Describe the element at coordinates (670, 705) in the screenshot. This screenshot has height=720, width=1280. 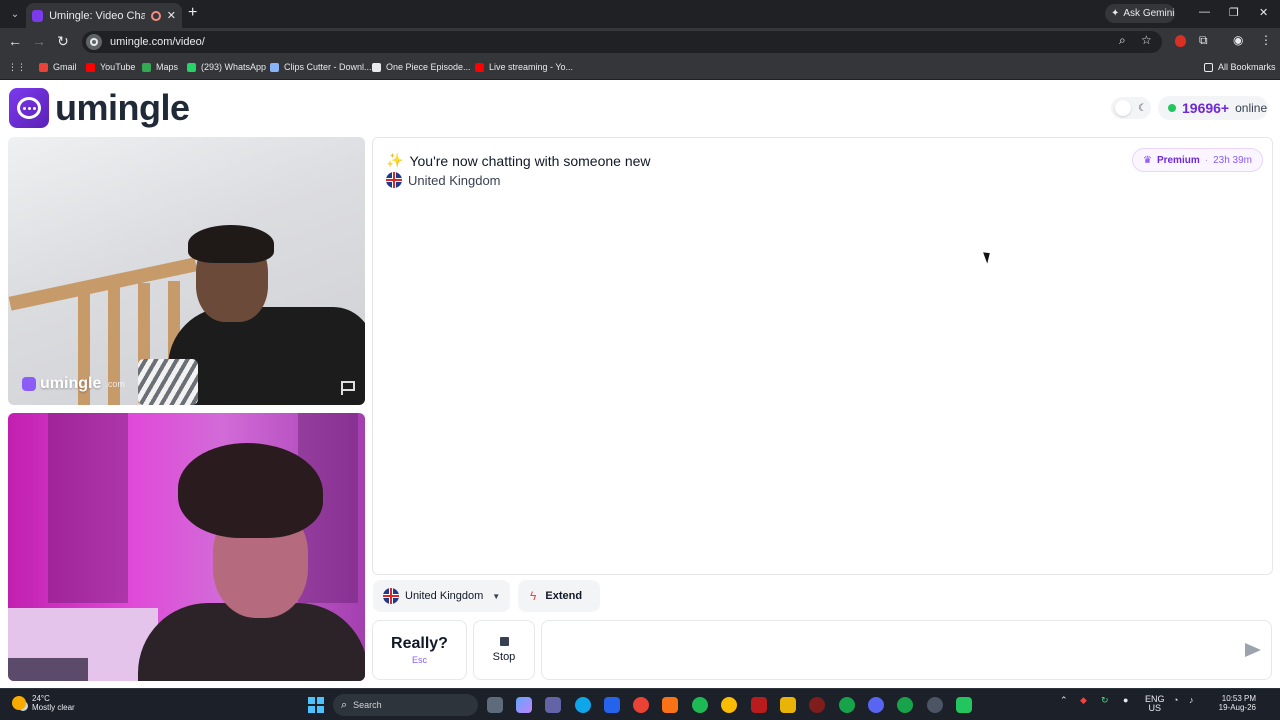
I see `vlc-icon` at that location.